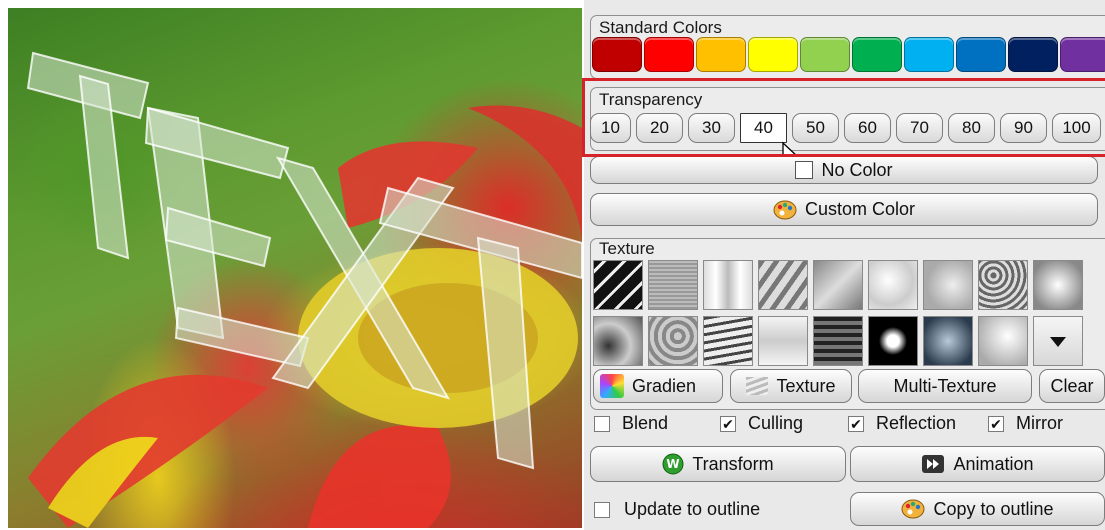 The image size is (1105, 530). I want to click on more-textures-dropdown, so click(1058, 341).